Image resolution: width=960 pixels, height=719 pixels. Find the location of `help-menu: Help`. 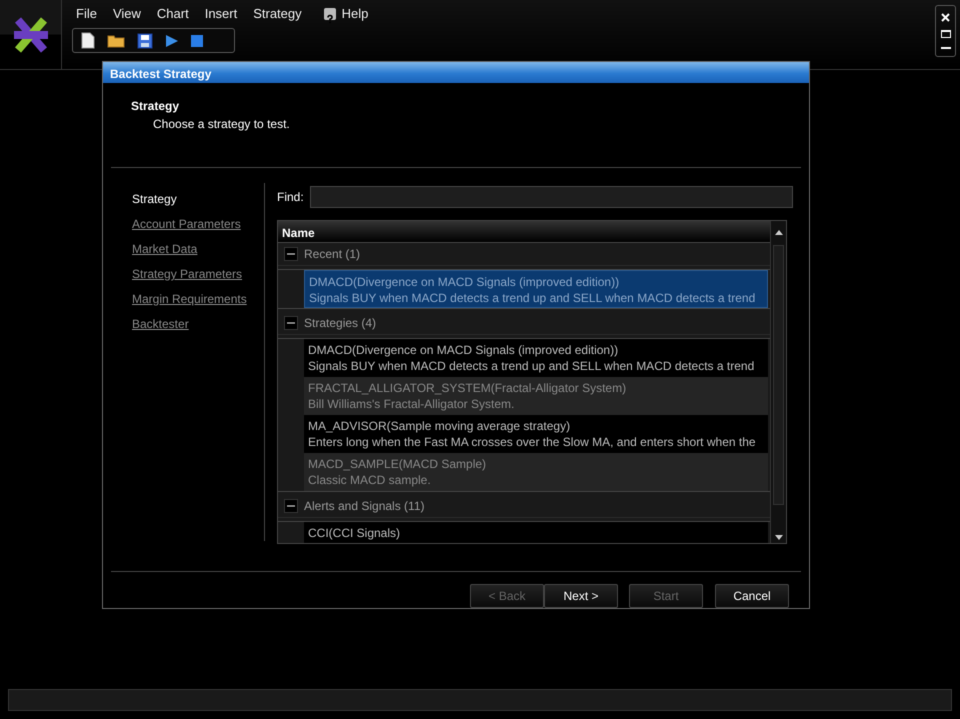

help-menu: Help is located at coordinates (346, 14).